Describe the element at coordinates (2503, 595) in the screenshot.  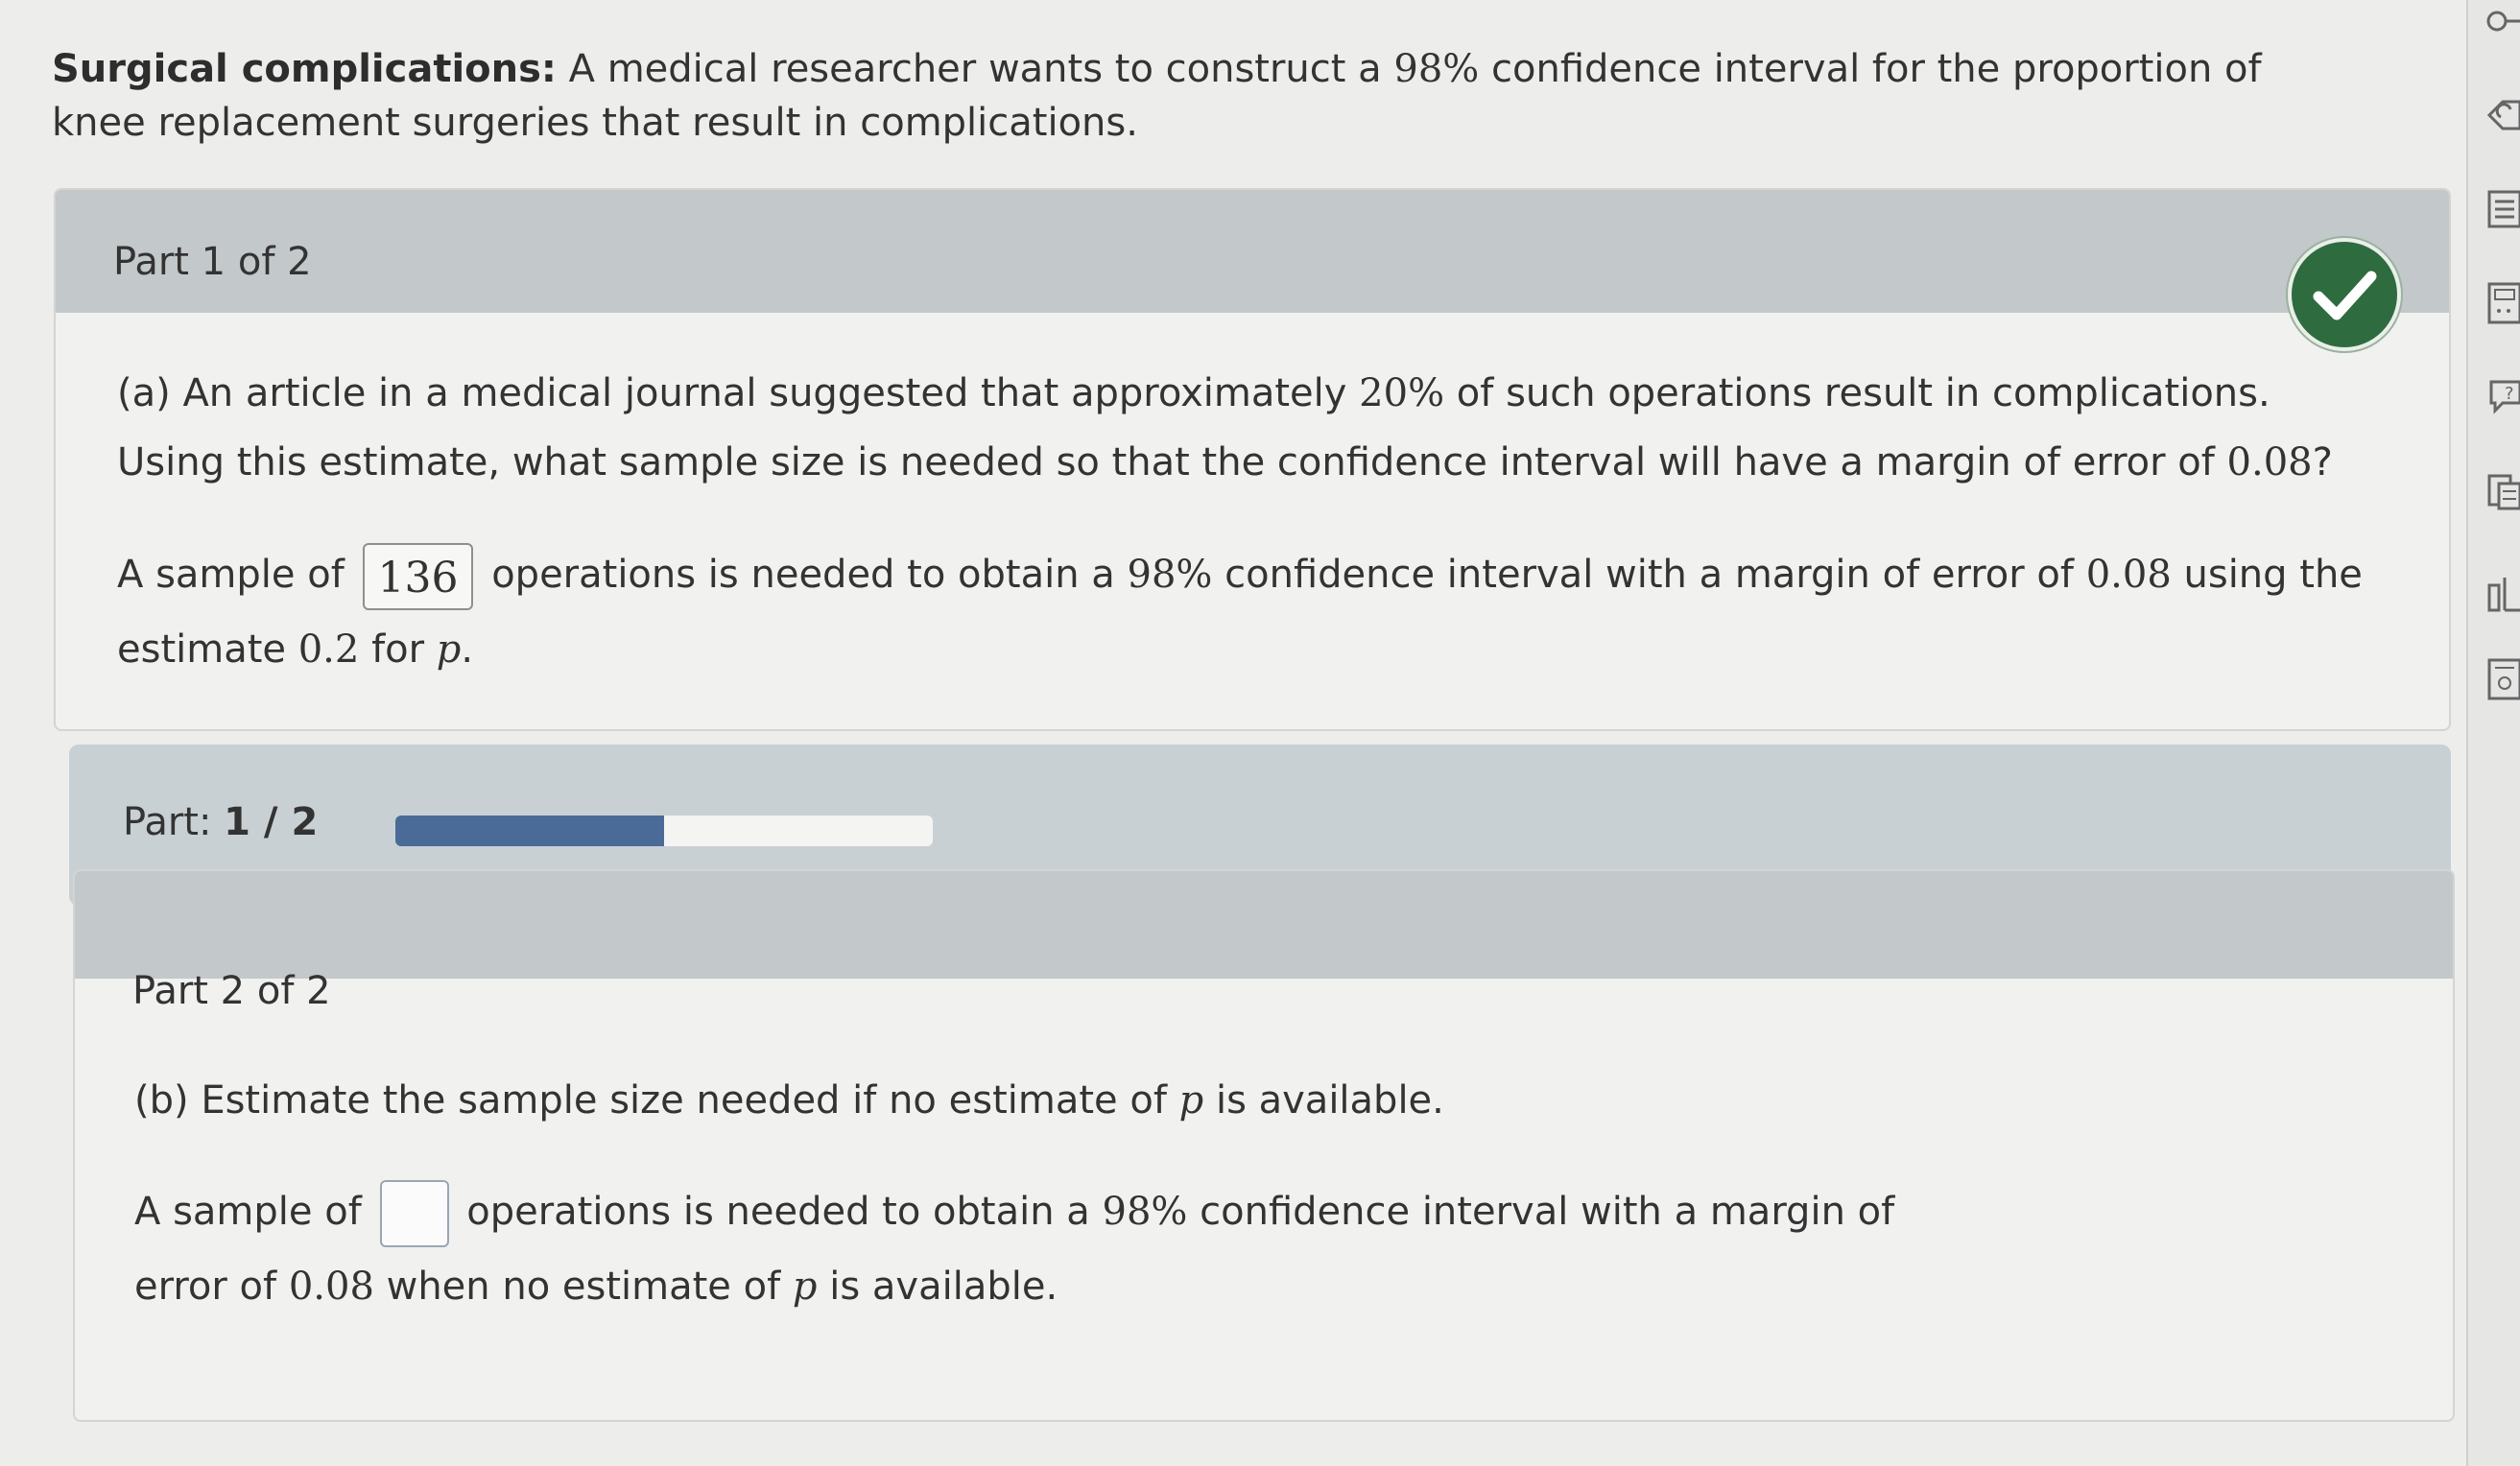
I see `chart-icon` at that location.